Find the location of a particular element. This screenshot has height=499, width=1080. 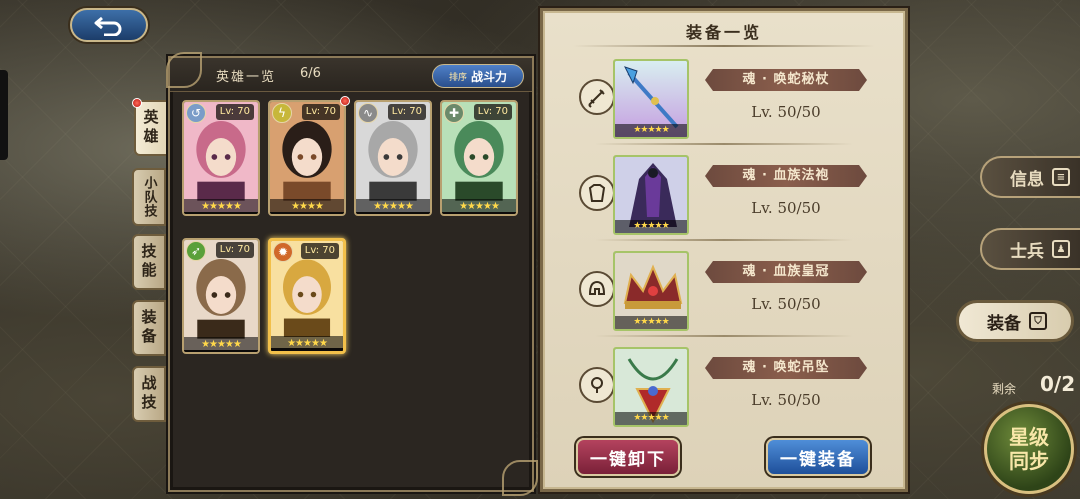

accessory-icon is located at coordinates (597, 385).